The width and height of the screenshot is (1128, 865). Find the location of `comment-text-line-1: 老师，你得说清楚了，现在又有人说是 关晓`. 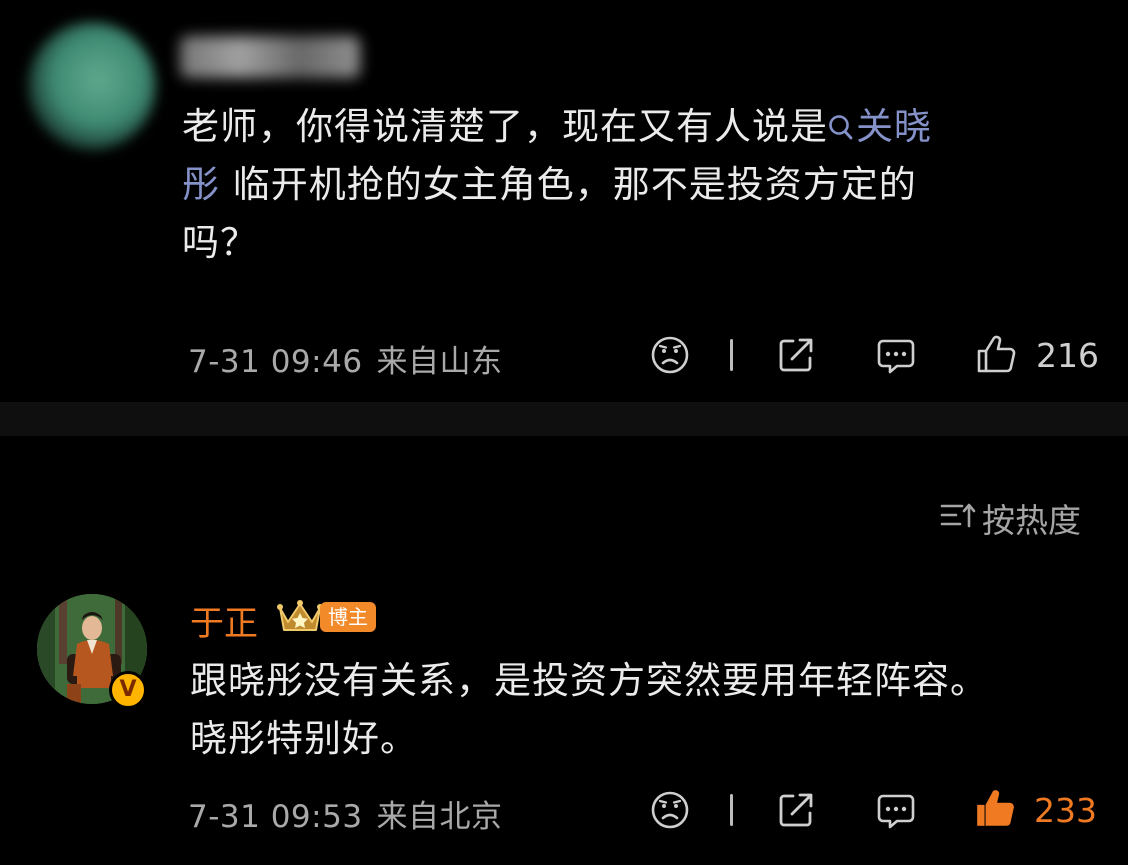

comment-text-line-1: 老师，你得说清楚了，现在又有人说是 关晓 is located at coordinates (557, 128).